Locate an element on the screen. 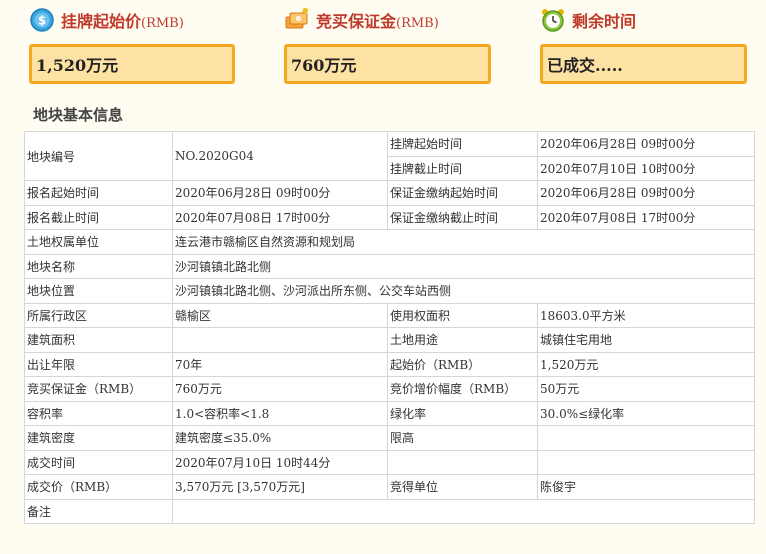 This screenshot has height=554, width=766. deal-price-label: 成交价（RMB） is located at coordinates (98, 487).